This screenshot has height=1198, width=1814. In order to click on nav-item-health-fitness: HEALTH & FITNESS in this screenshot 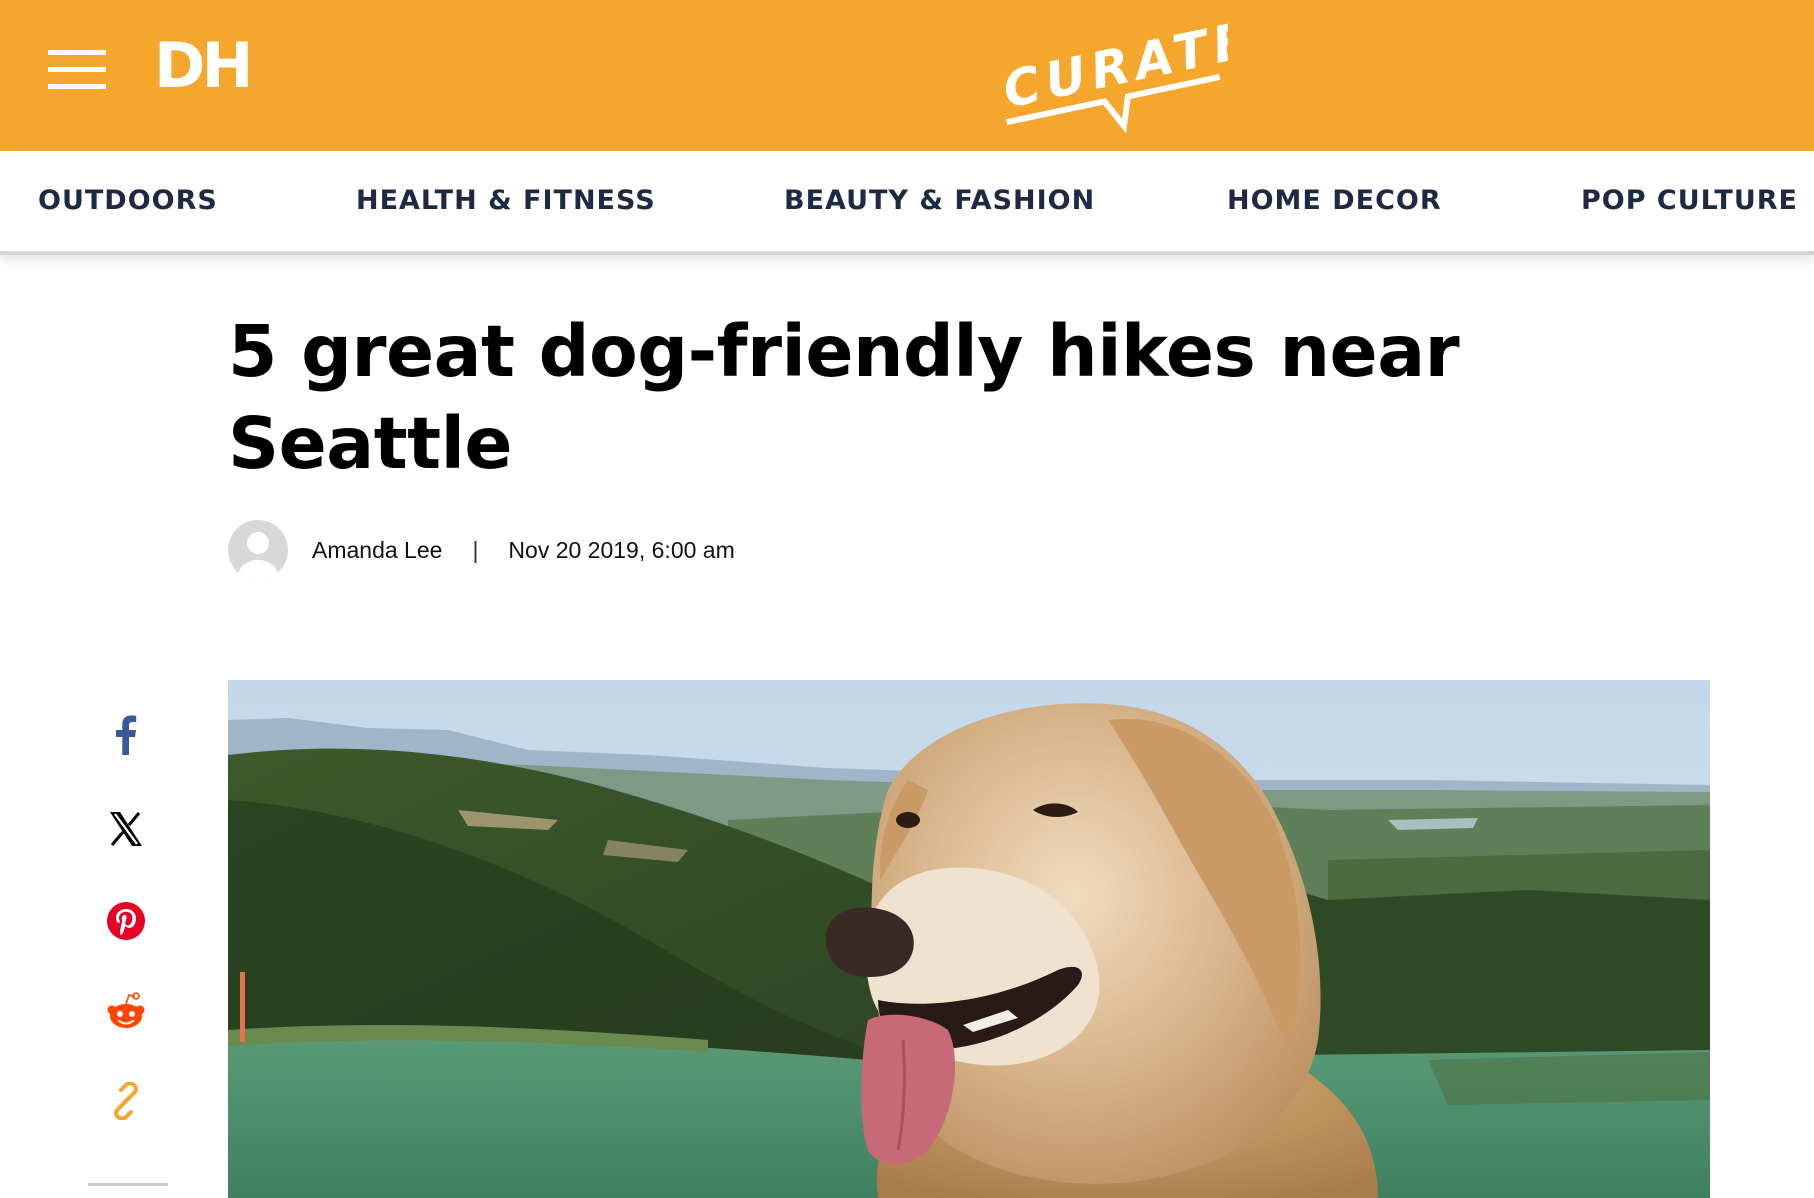, I will do `click(506, 201)`.